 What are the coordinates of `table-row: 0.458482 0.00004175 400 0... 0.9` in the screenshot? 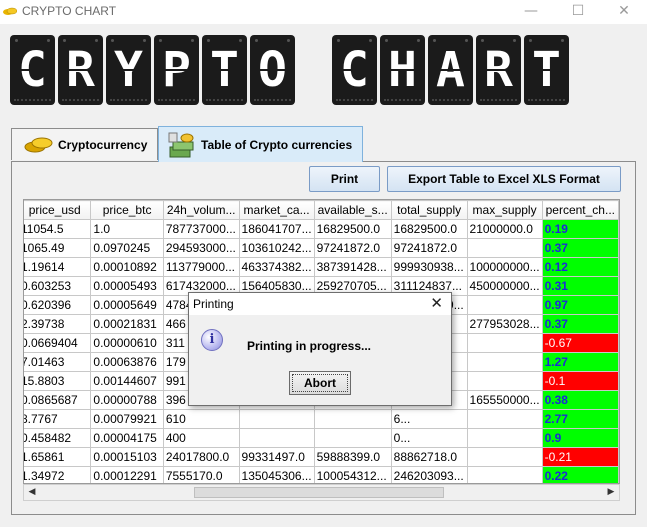 It's located at (321, 438).